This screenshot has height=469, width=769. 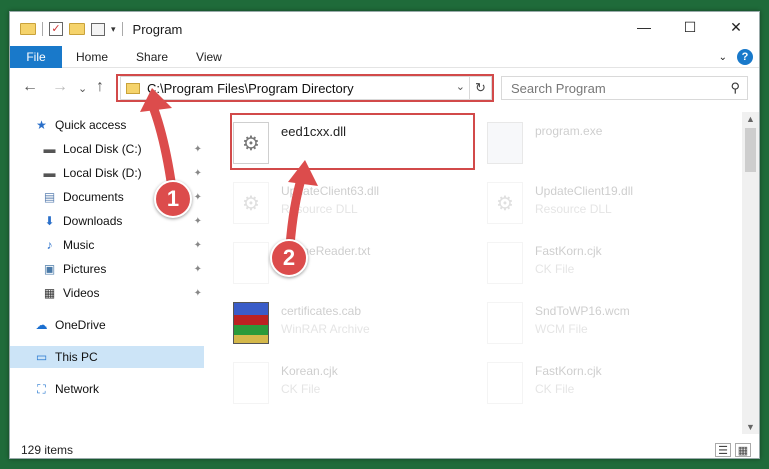 What do you see at coordinates (41, 125) in the screenshot?
I see `star-icon: ★` at bounding box center [41, 125].